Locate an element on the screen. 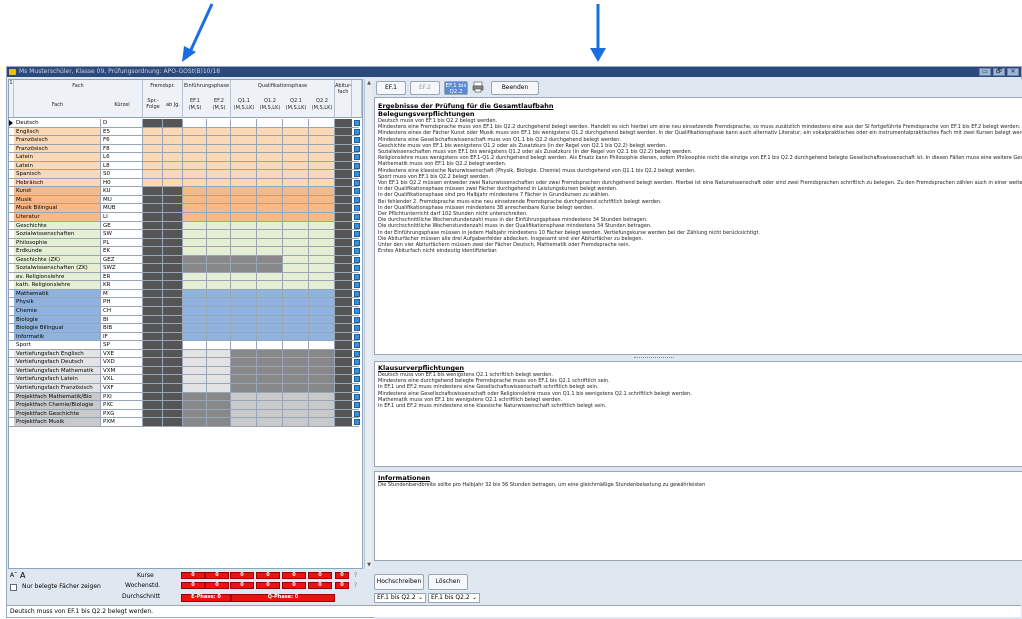 The image size is (1022, 619). table-row: Informatik IF is located at coordinates (184, 337).